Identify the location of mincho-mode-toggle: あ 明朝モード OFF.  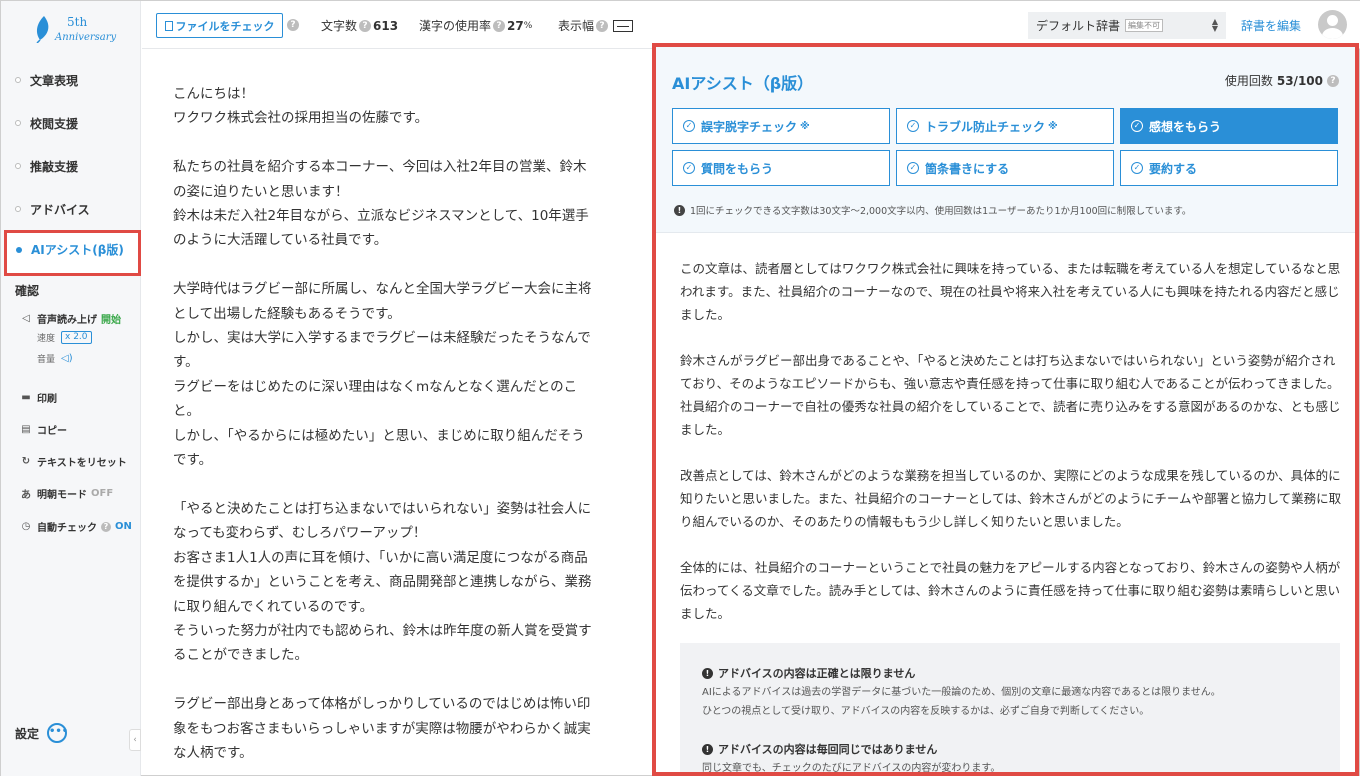
(67, 493).